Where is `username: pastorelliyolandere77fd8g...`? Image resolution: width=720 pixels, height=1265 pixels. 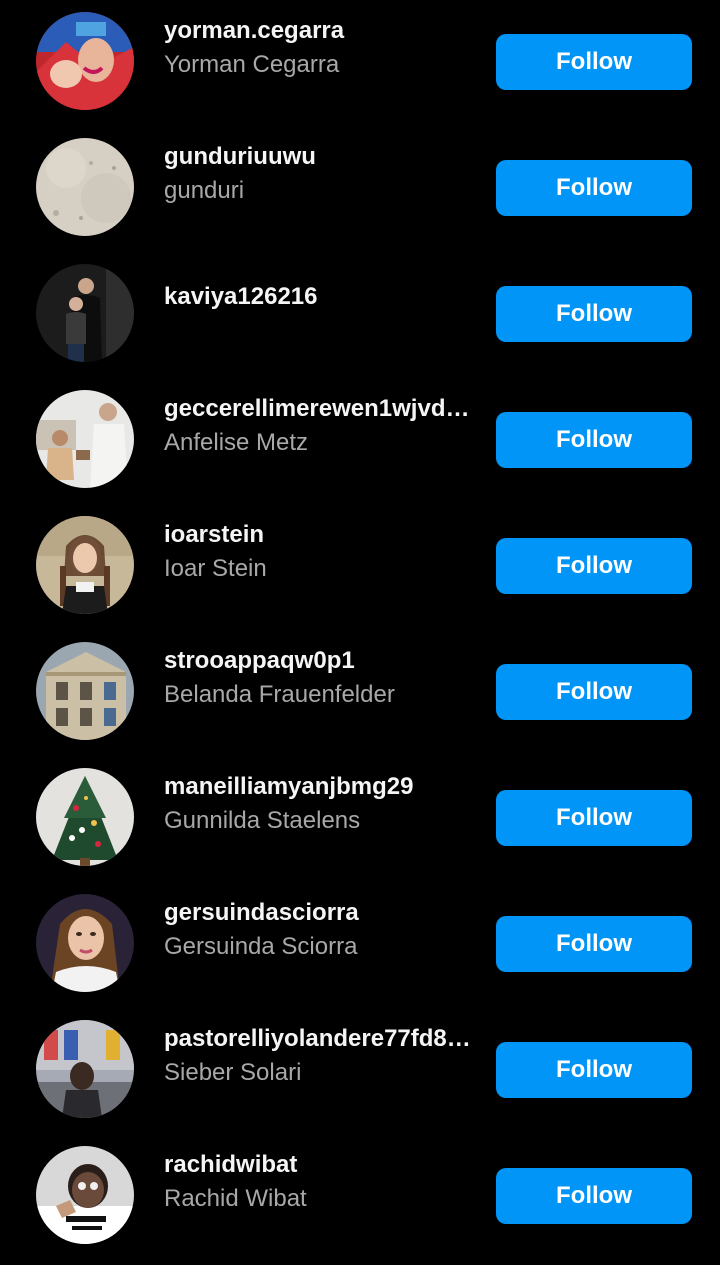 username: pastorelliyolandere77fd8g... is located at coordinates (320, 1039).